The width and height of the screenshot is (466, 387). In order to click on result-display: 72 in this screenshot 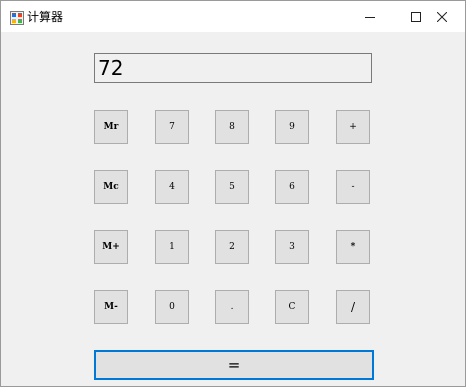, I will do `click(233, 68)`.